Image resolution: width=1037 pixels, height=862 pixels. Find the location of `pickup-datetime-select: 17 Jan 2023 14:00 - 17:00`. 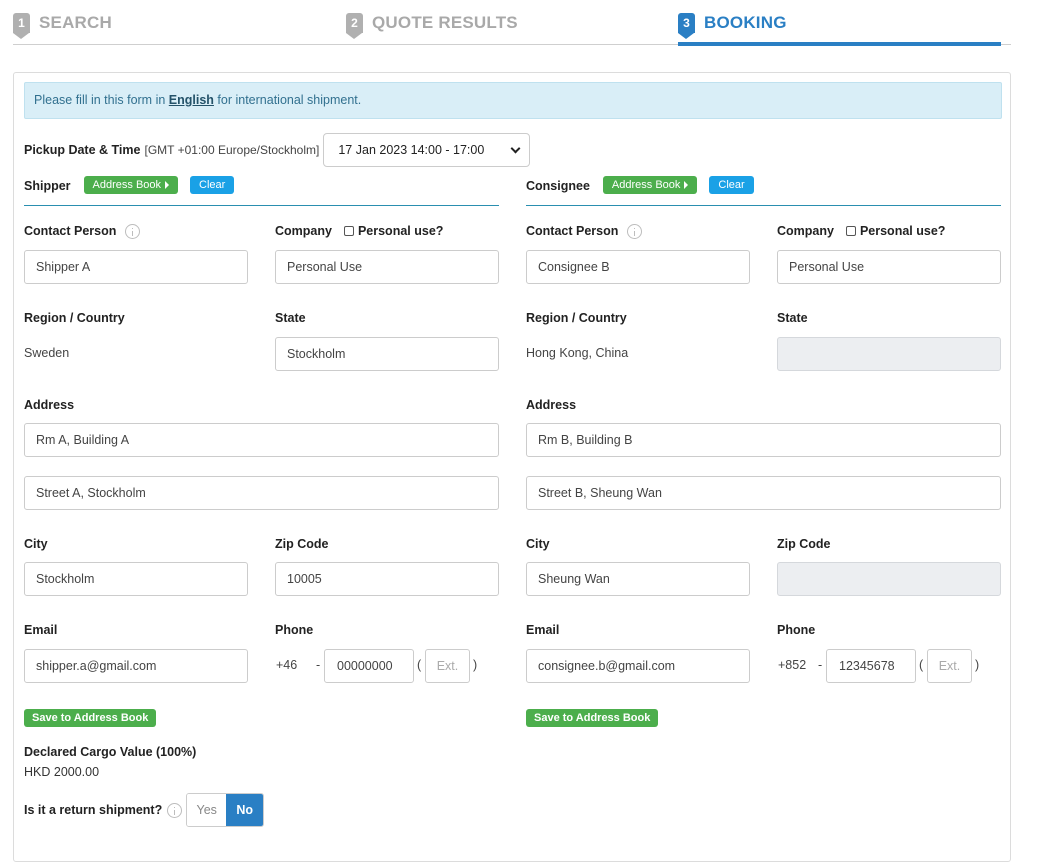

pickup-datetime-select: 17 Jan 2023 14:00 - 17:00 is located at coordinates (427, 150).